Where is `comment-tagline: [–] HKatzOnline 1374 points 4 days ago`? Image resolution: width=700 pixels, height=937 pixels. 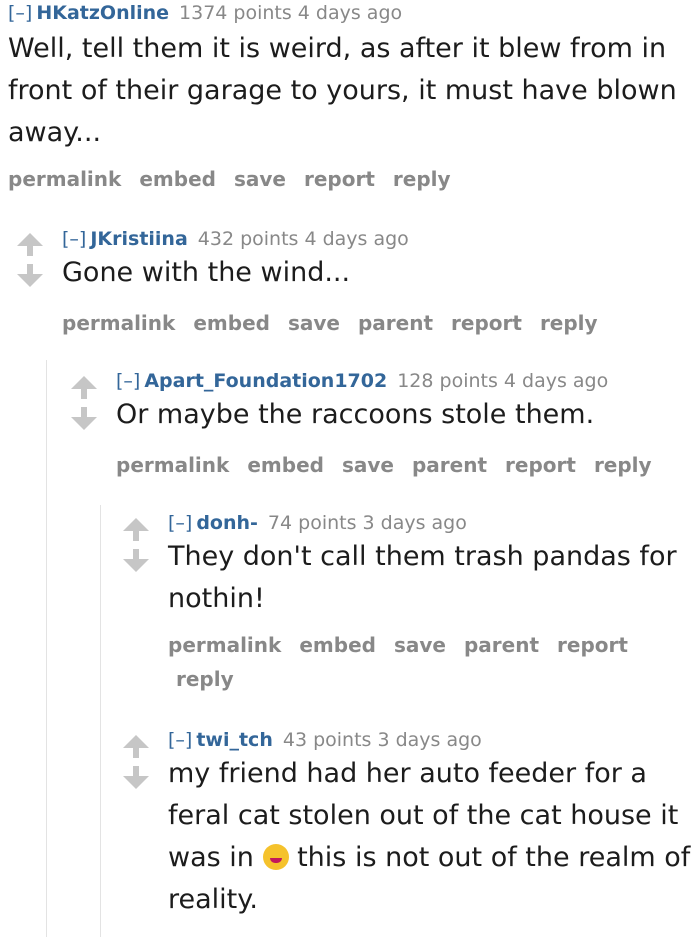 comment-tagline: [–] HKatzOnline 1374 points 4 days ago is located at coordinates (353, 13).